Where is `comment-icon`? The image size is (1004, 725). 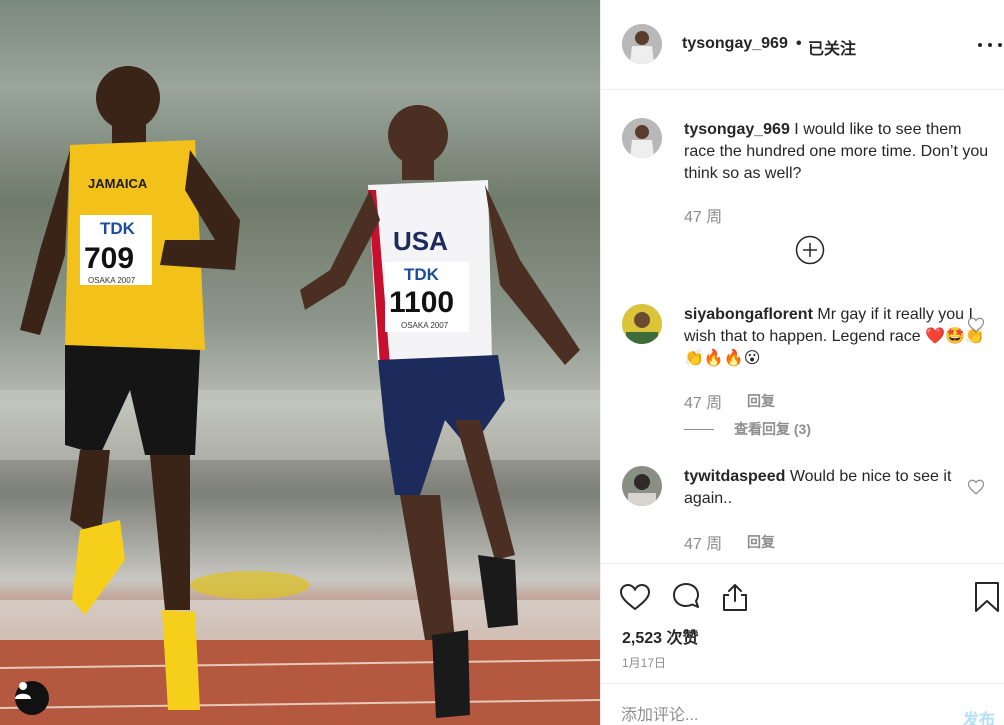 comment-icon is located at coordinates (686, 597).